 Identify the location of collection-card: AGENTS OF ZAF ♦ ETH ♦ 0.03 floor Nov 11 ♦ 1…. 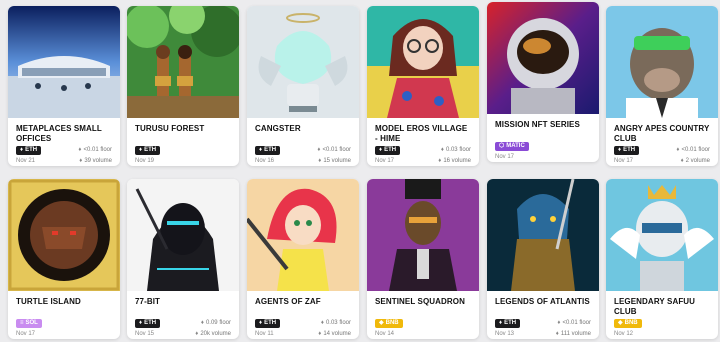
(303, 259).